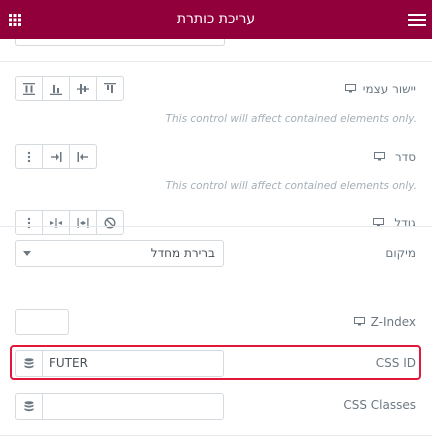  I want to click on align-start-icon, so click(110, 87).